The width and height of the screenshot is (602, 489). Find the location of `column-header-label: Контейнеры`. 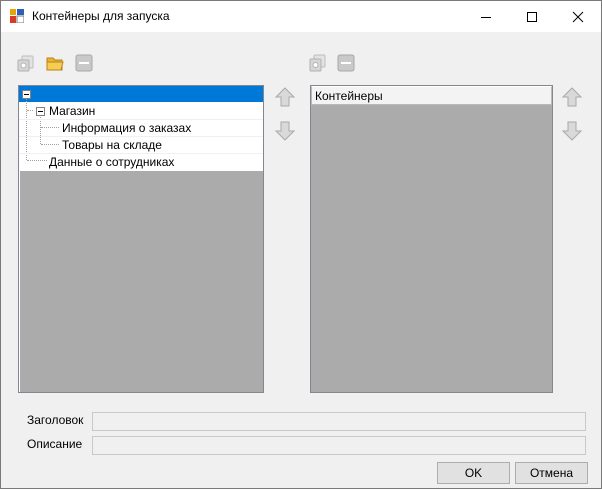

column-header-label: Контейнеры is located at coordinates (349, 96).